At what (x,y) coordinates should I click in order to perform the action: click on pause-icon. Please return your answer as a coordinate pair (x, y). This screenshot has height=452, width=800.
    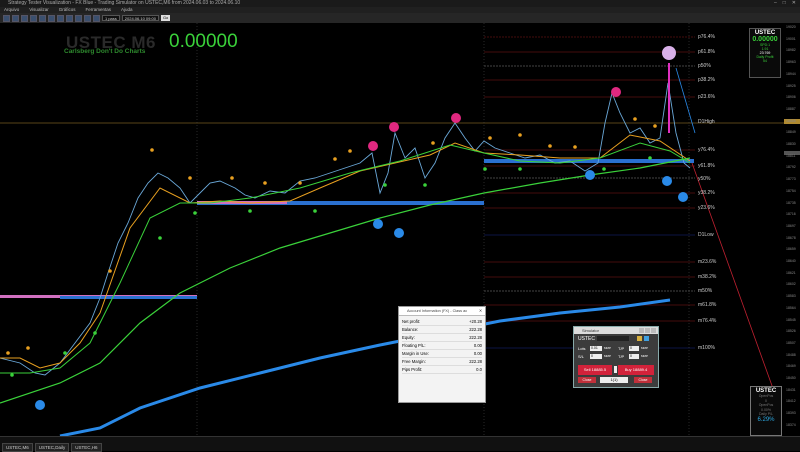
    Looking at the image, I should click on (78, 18).